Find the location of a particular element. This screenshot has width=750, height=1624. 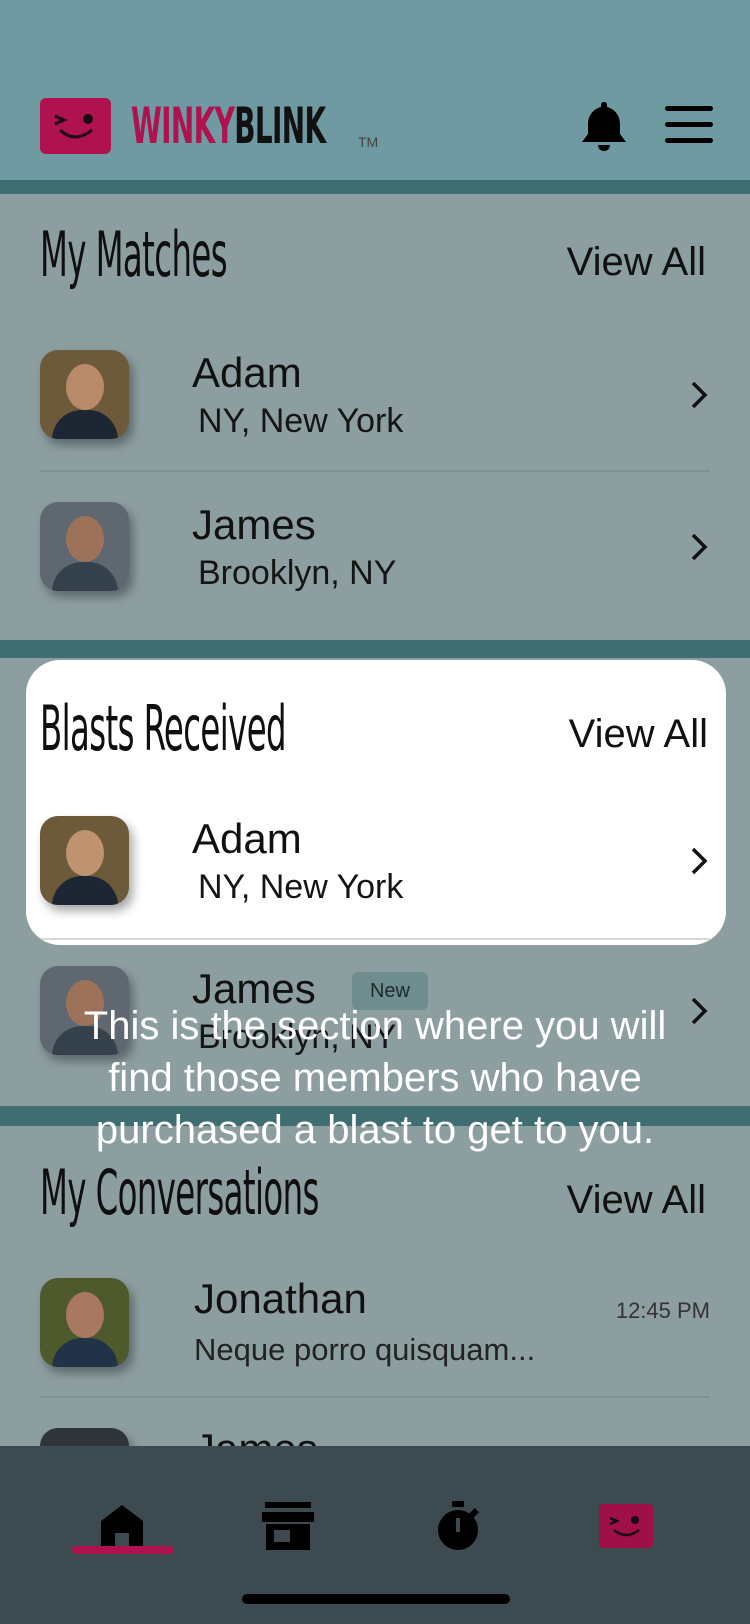

match-name: James is located at coordinates (254, 524).